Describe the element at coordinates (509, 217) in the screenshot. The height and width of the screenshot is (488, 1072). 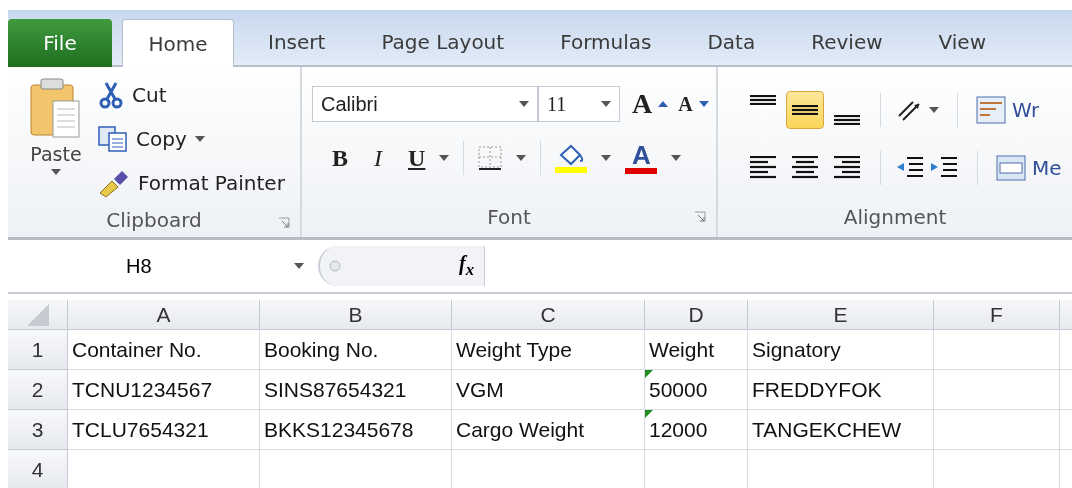
I see `group-label: Font` at that location.